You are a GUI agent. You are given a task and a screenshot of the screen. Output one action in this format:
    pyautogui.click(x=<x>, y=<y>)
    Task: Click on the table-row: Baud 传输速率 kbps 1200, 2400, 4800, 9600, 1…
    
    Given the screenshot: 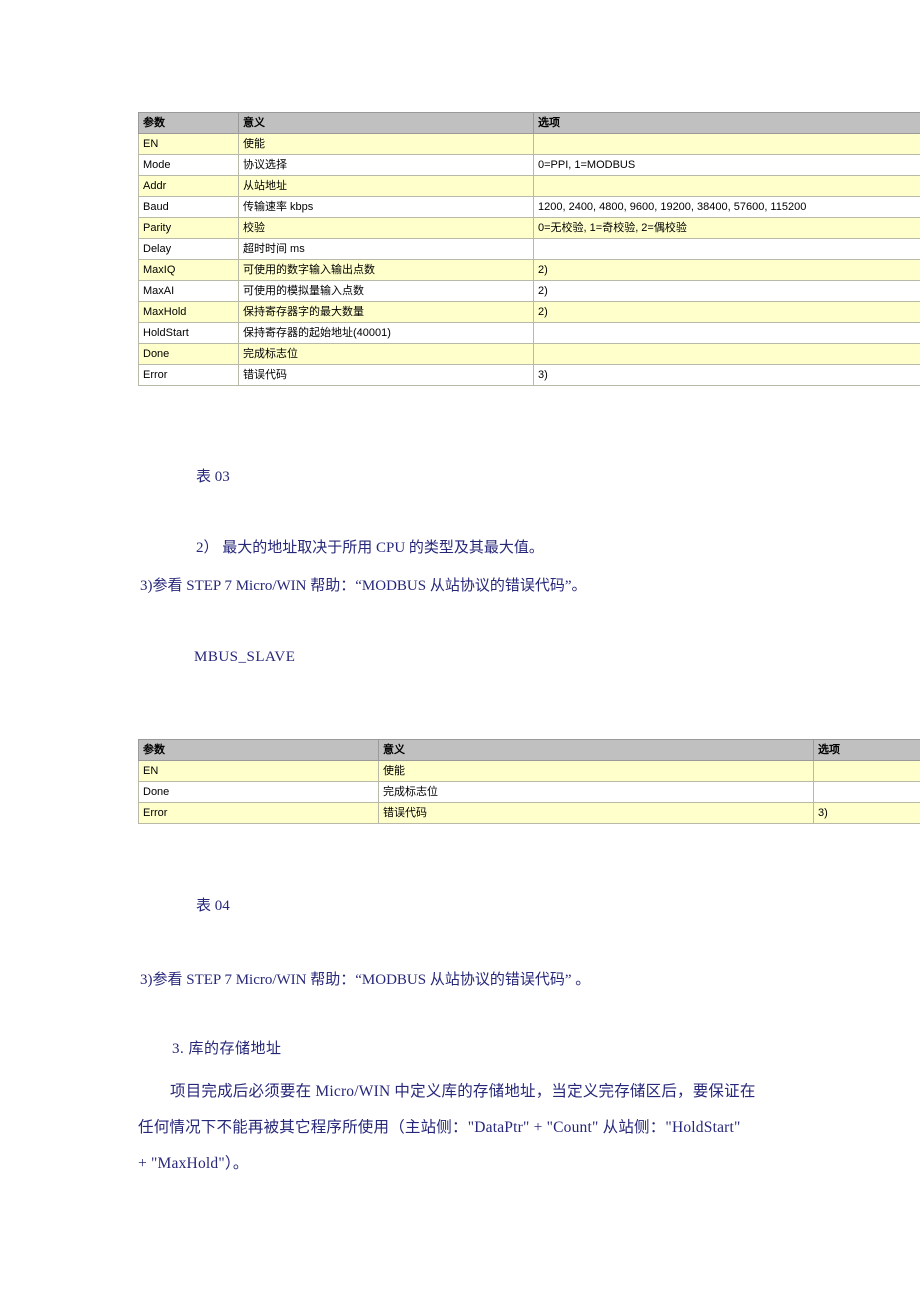 What is the action you would take?
    pyautogui.click(x=529, y=207)
    